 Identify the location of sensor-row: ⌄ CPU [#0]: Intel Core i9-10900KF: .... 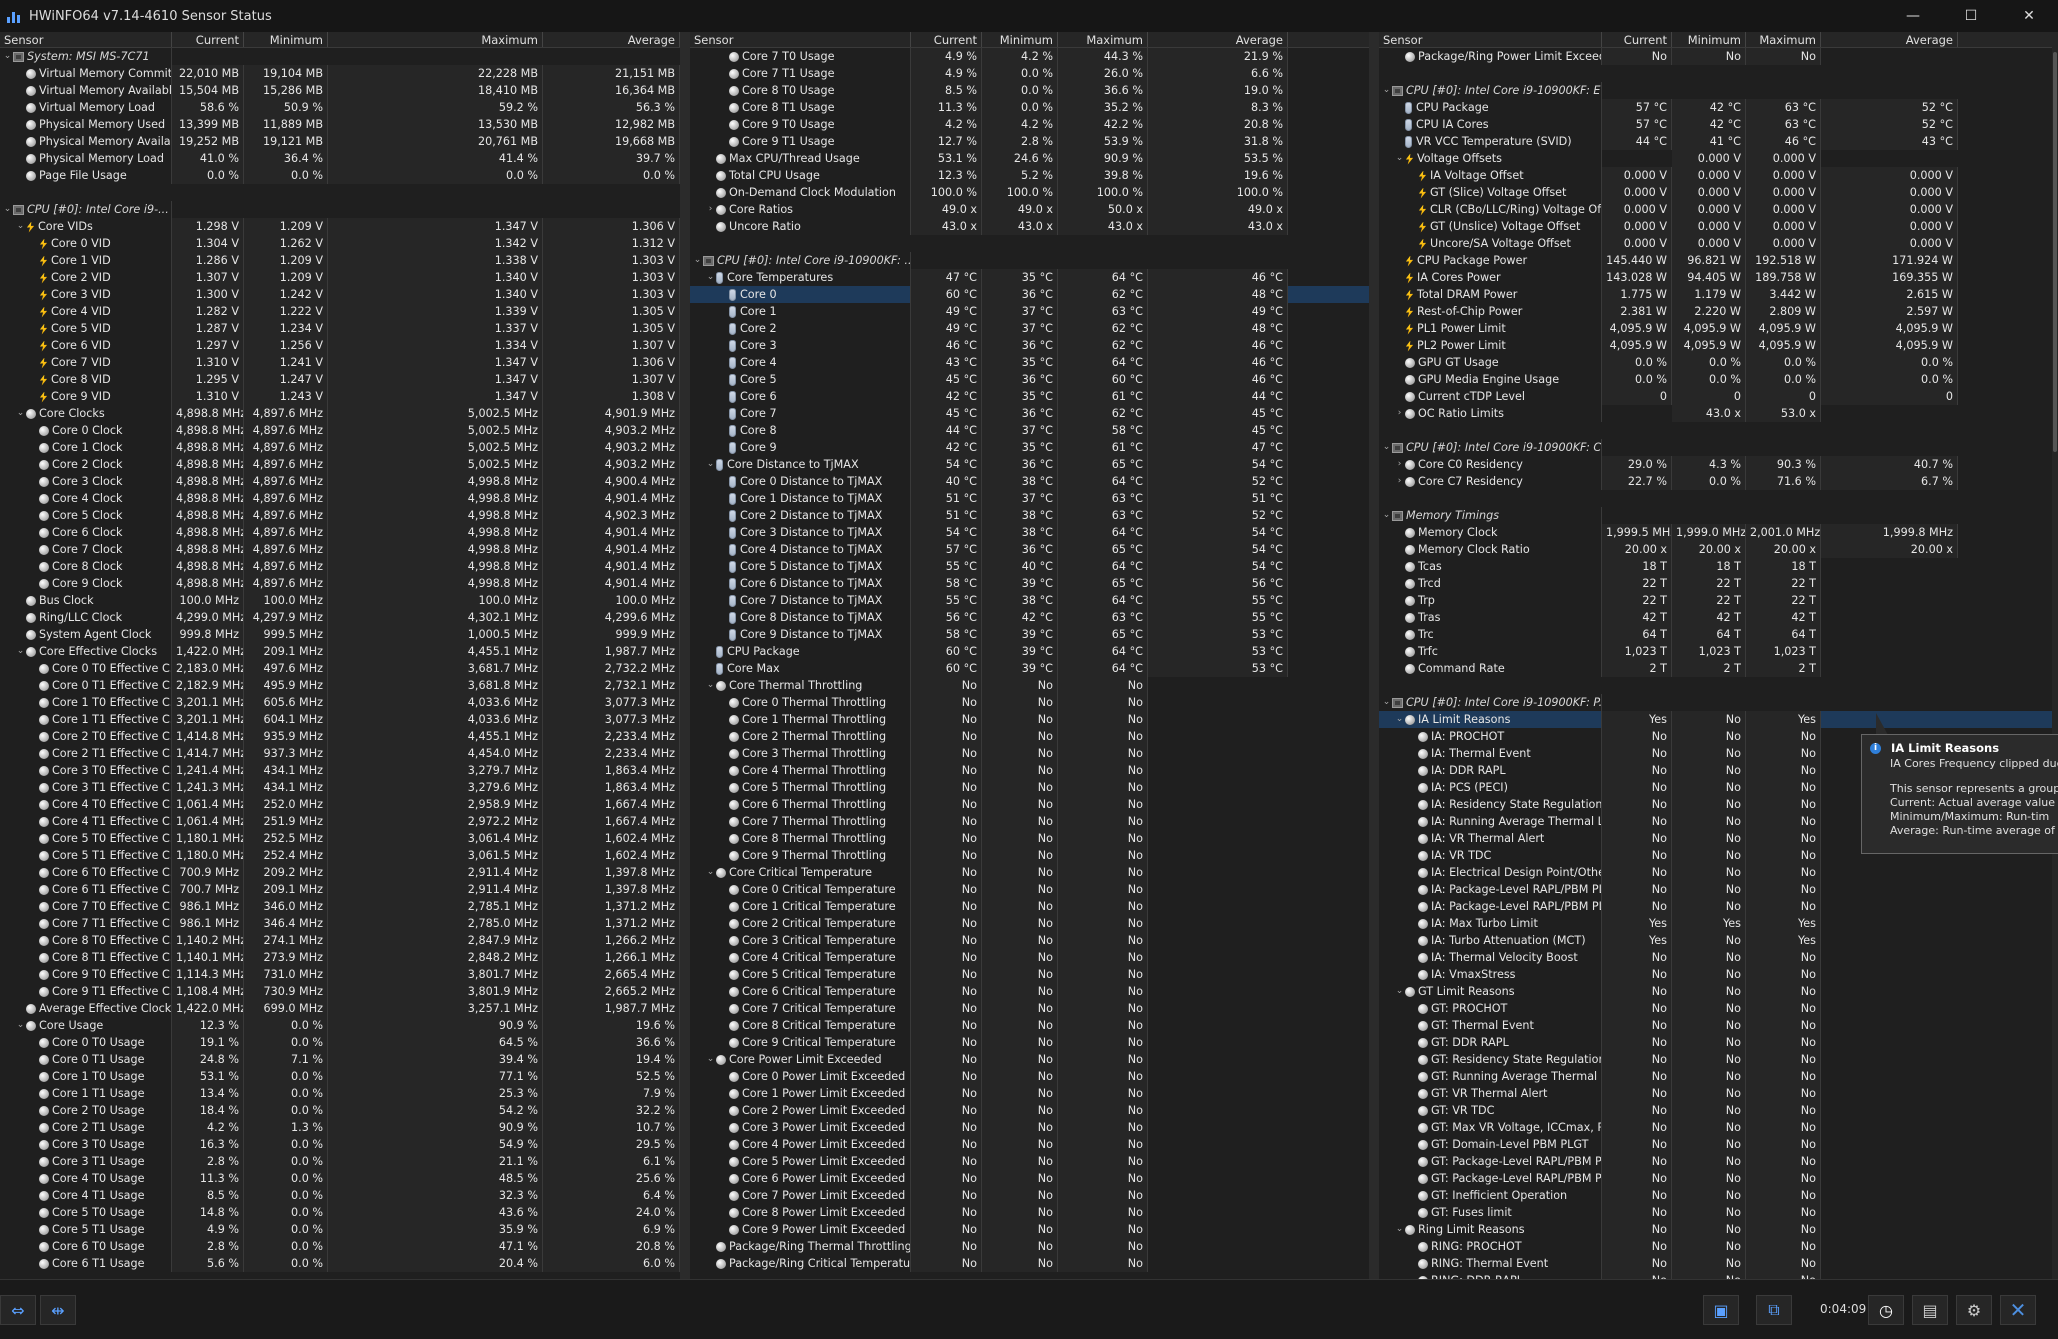
(1029, 260).